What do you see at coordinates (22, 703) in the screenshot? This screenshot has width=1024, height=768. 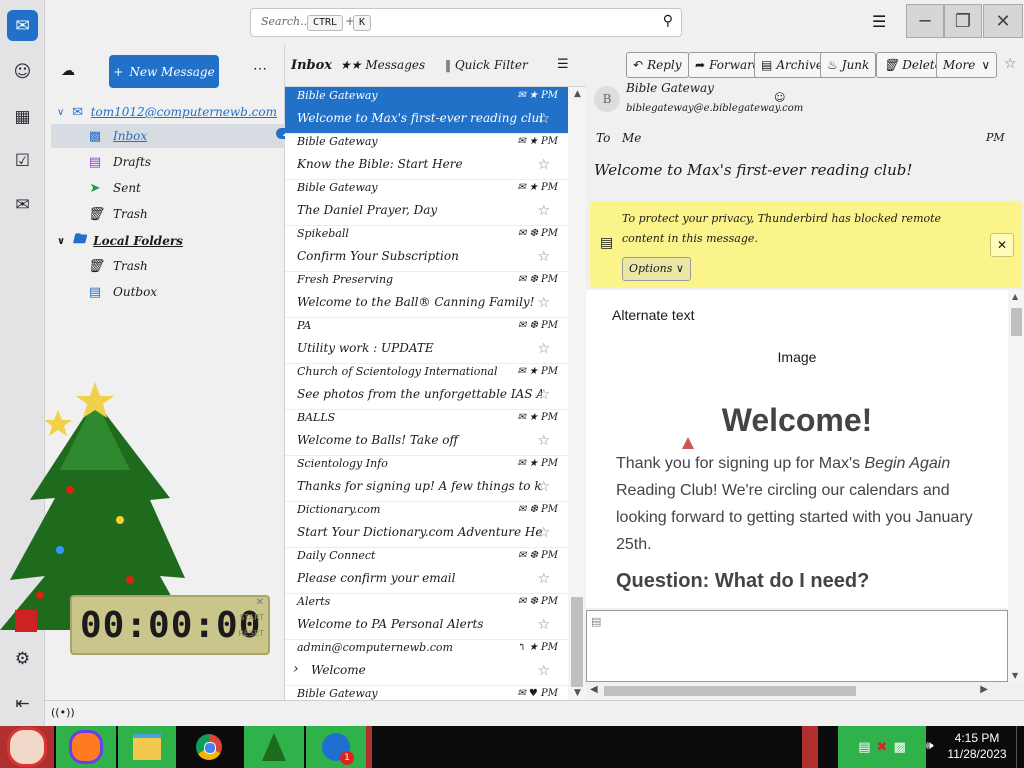 I see `collapse-spaces-icon: ⇤` at bounding box center [22, 703].